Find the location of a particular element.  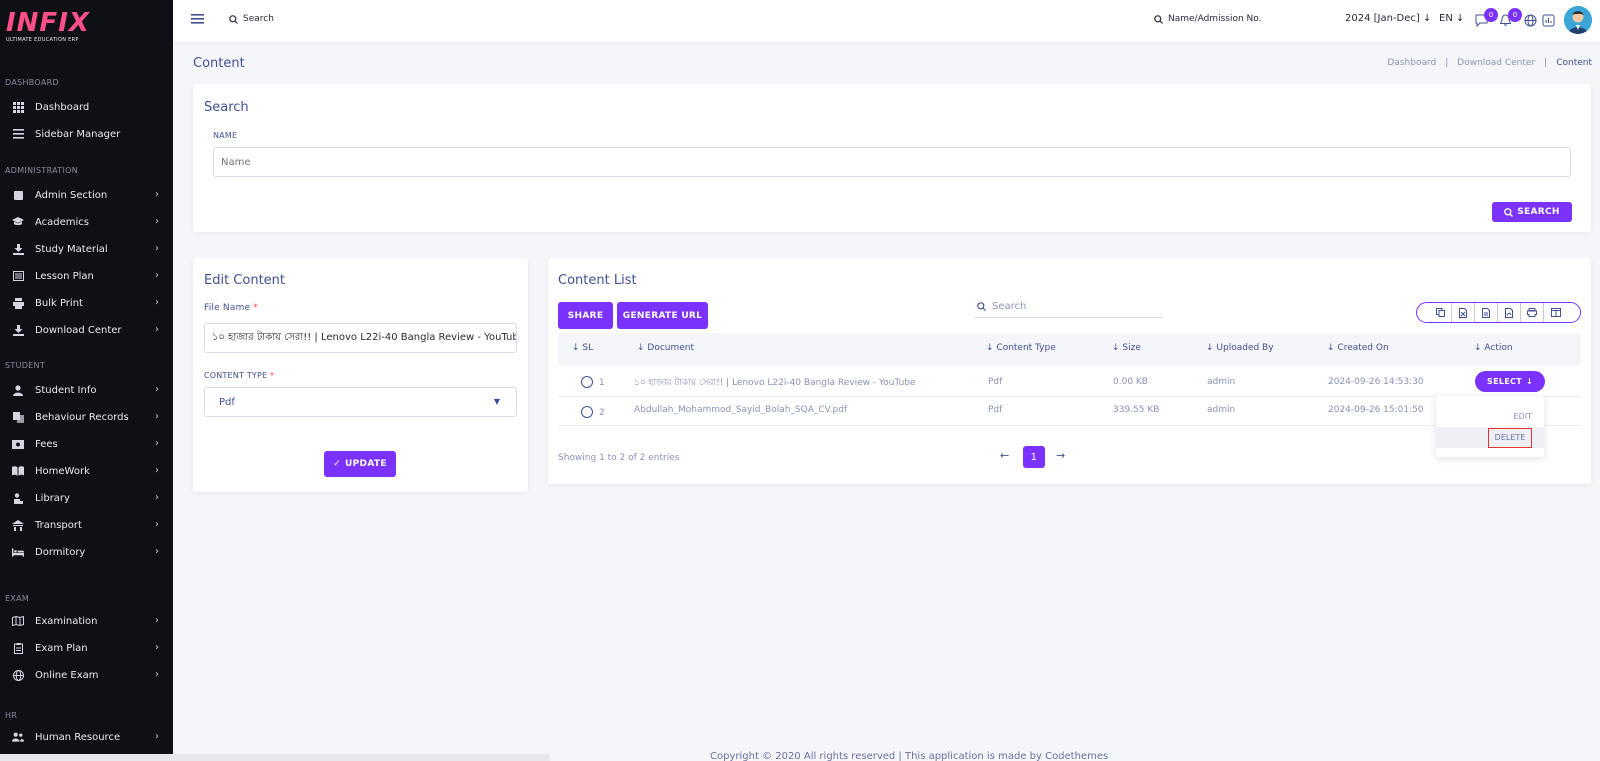

column-header-document: ↓ Document is located at coordinates (665, 348).